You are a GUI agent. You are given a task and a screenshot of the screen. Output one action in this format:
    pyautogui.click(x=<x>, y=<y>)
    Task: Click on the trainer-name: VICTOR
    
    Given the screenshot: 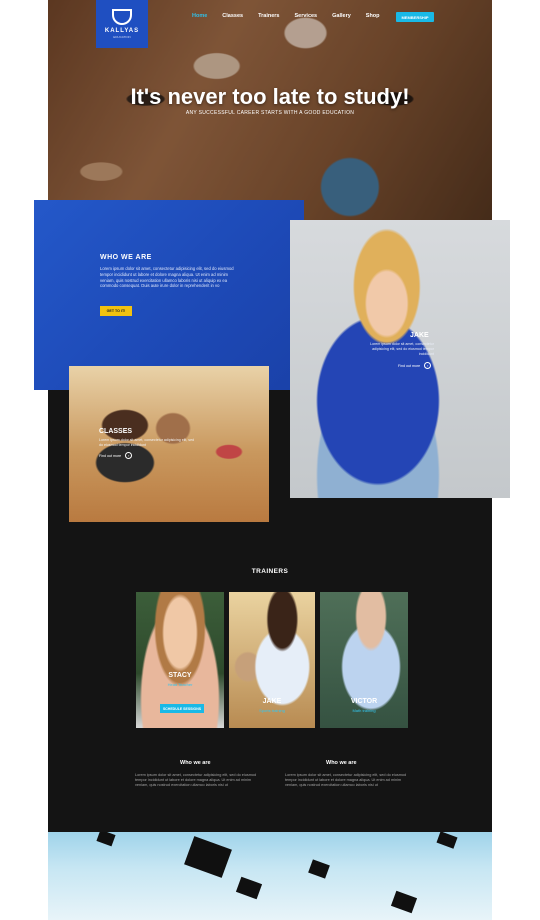 What is the action you would take?
    pyautogui.click(x=364, y=701)
    